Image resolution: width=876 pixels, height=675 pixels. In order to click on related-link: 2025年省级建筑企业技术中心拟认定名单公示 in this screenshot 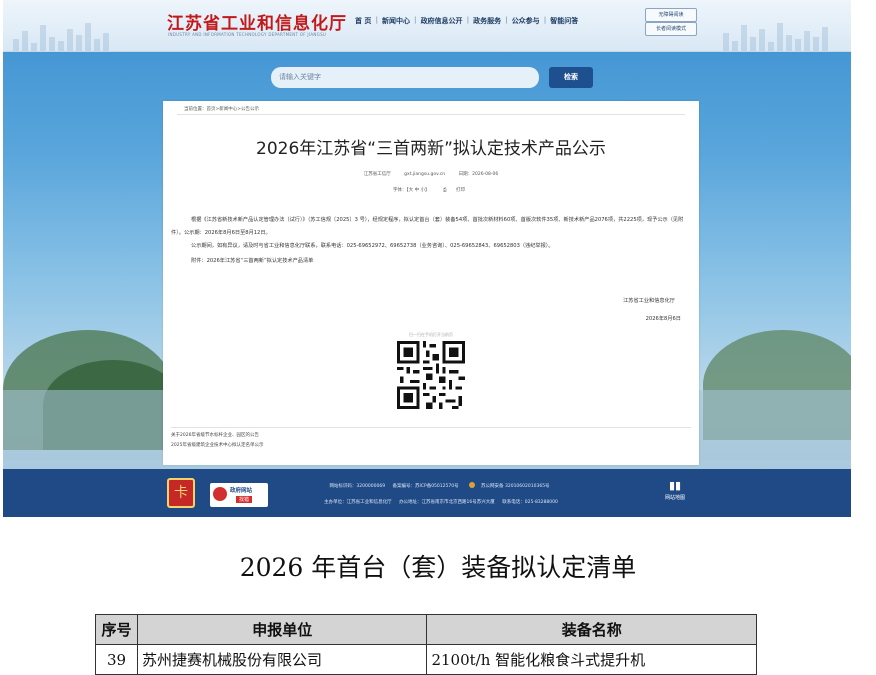, I will do `click(217, 445)`.